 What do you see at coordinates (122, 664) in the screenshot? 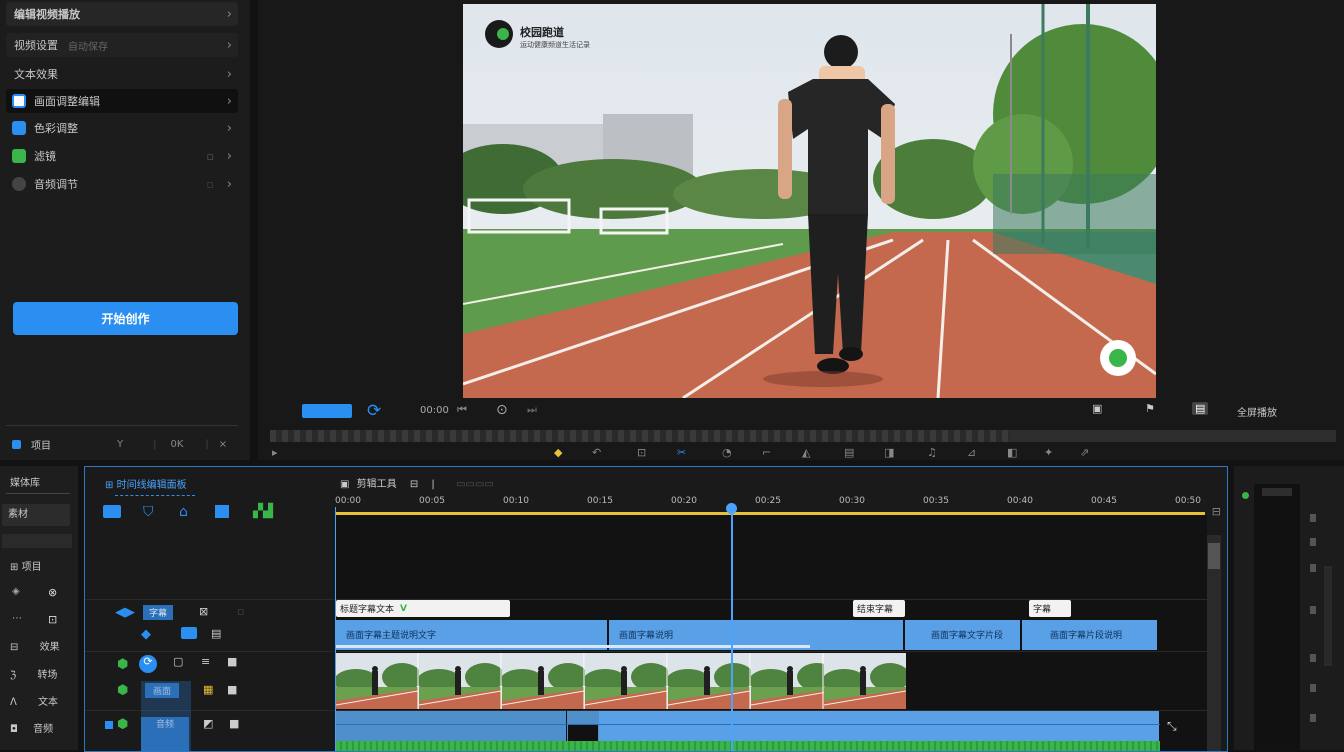
I see `video-track-icon: ⬢` at bounding box center [122, 664].